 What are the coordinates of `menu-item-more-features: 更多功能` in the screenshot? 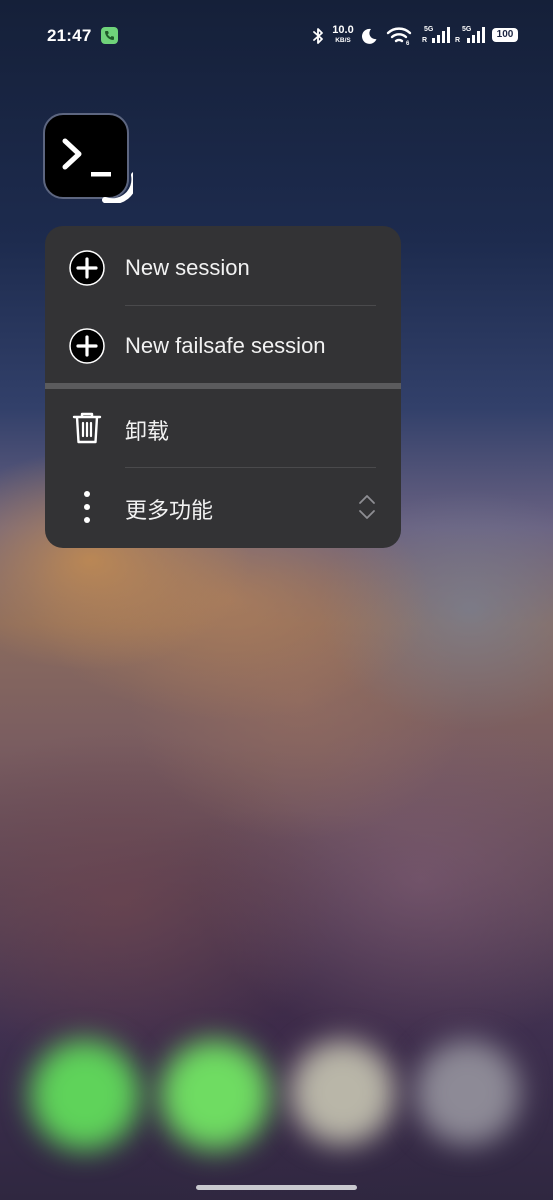 It's located at (223, 508).